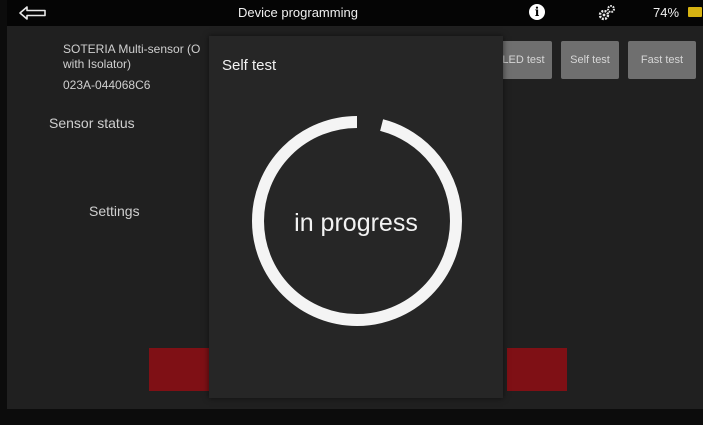  I want to click on device-name-continued: with Isolator), so click(97, 64).